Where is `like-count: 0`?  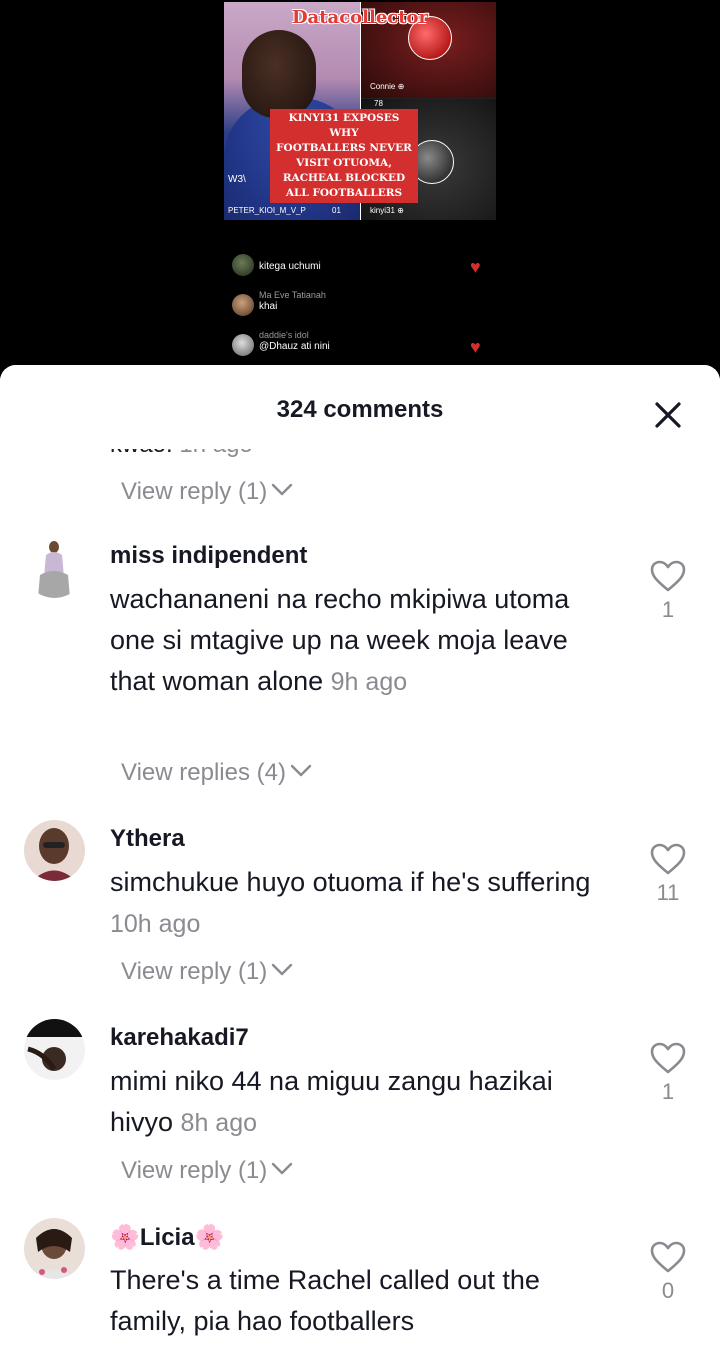 like-count: 0 is located at coordinates (668, 1290).